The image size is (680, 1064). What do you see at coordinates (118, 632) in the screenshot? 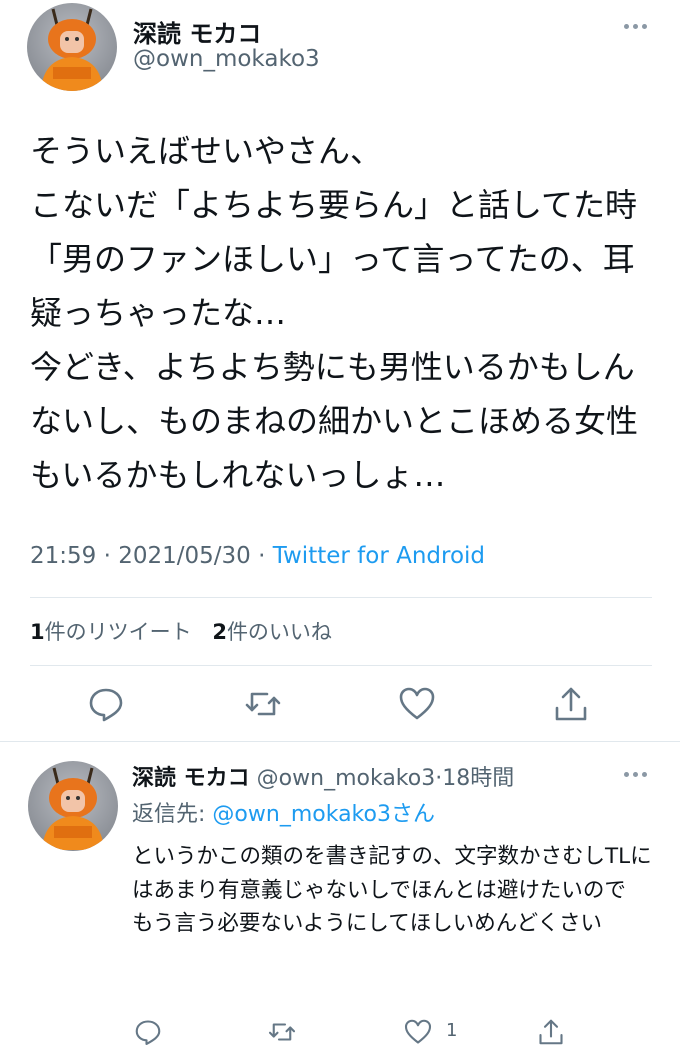
I see `retweet-label: 件のリツイート` at bounding box center [118, 632].